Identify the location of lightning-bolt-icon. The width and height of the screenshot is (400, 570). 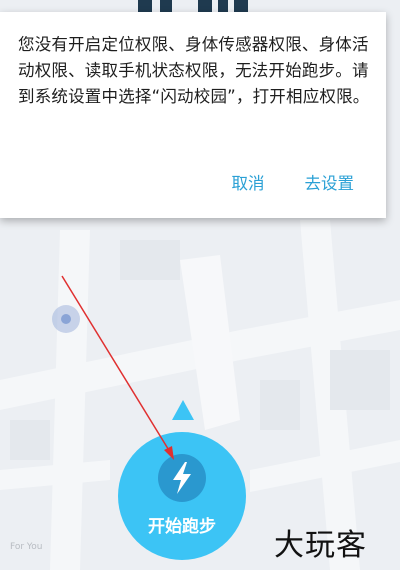
(182, 478).